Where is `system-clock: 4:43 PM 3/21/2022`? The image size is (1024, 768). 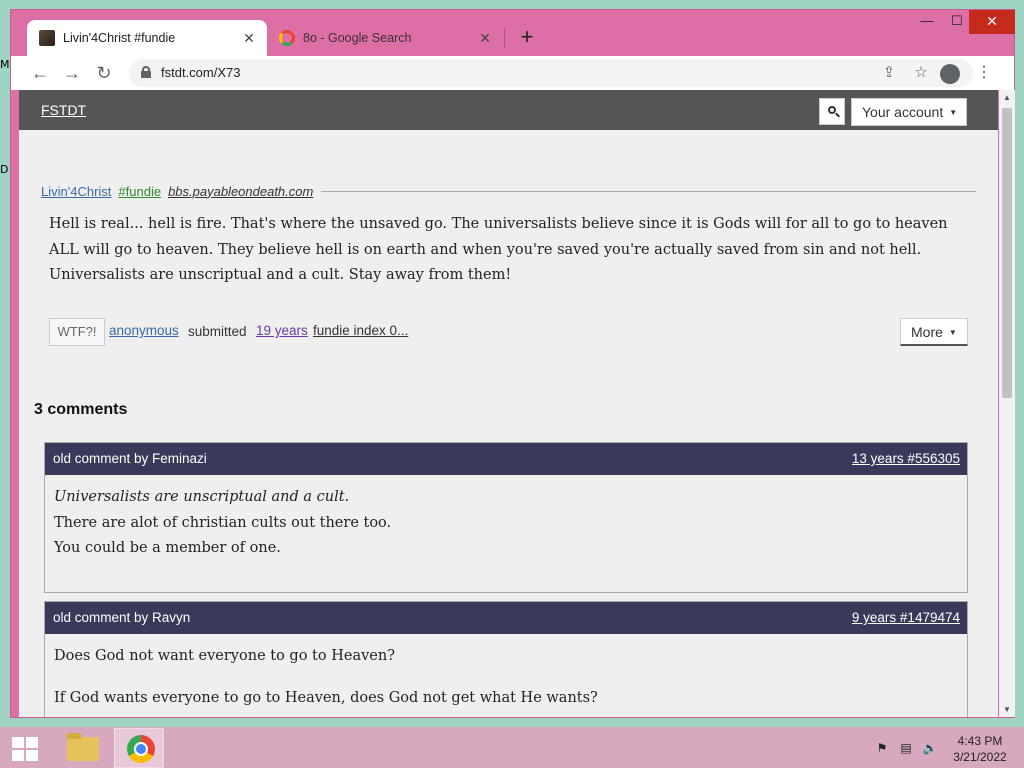 system-clock: 4:43 PM 3/21/2022 is located at coordinates (980, 749).